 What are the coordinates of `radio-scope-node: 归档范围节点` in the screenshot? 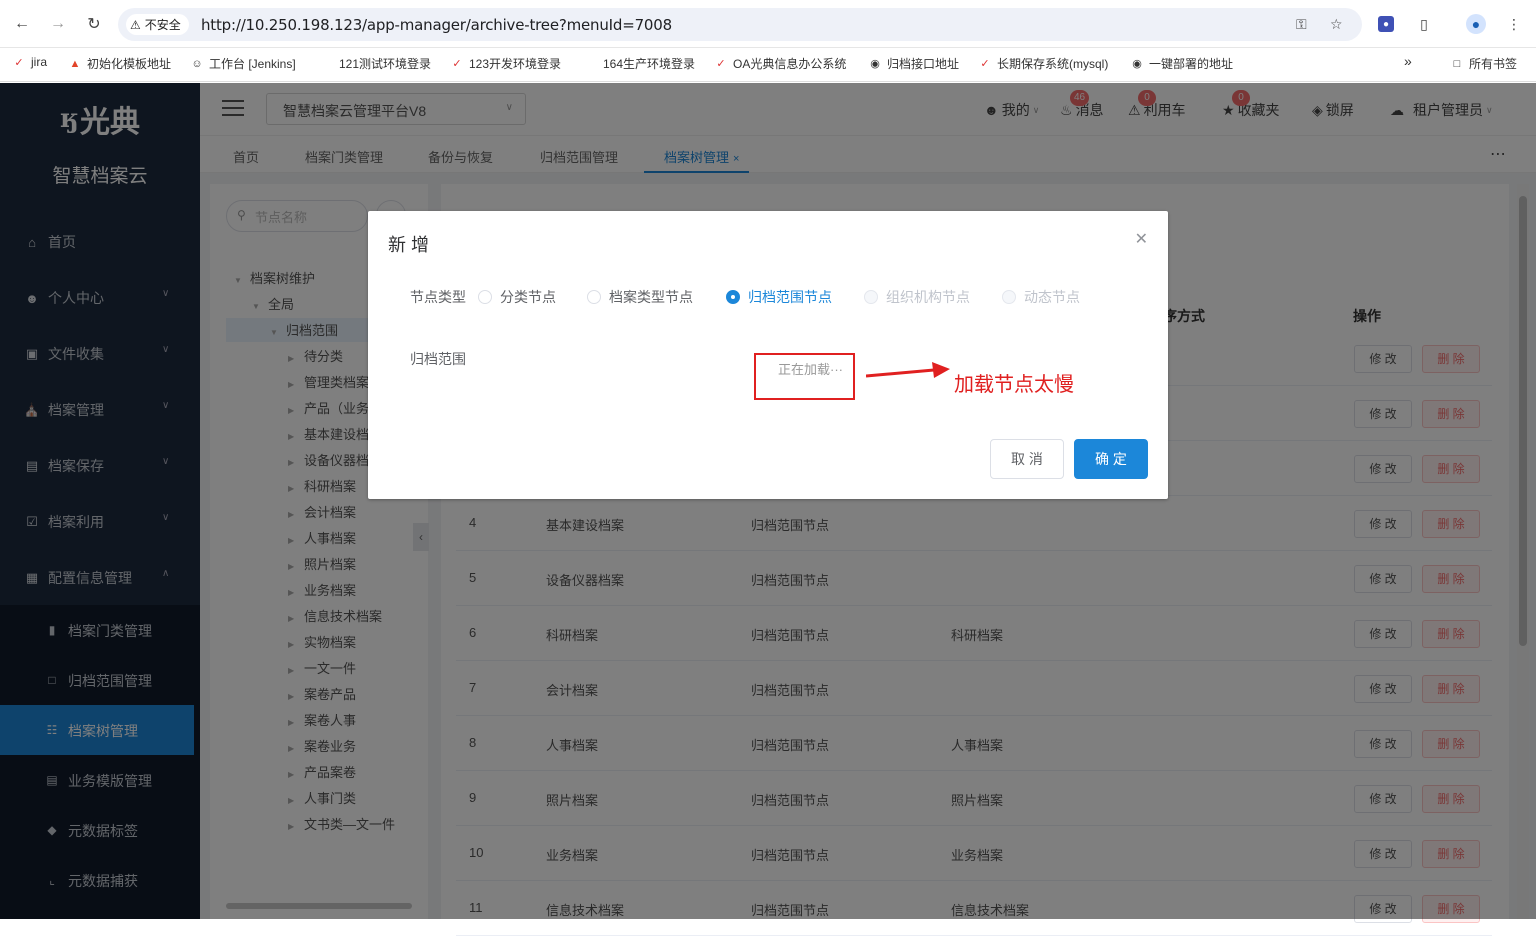 It's located at (779, 297).